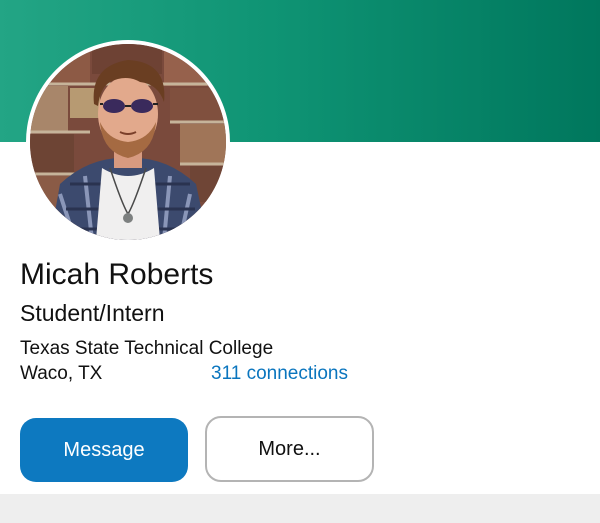  I want to click on avatar-photo, so click(128, 142).